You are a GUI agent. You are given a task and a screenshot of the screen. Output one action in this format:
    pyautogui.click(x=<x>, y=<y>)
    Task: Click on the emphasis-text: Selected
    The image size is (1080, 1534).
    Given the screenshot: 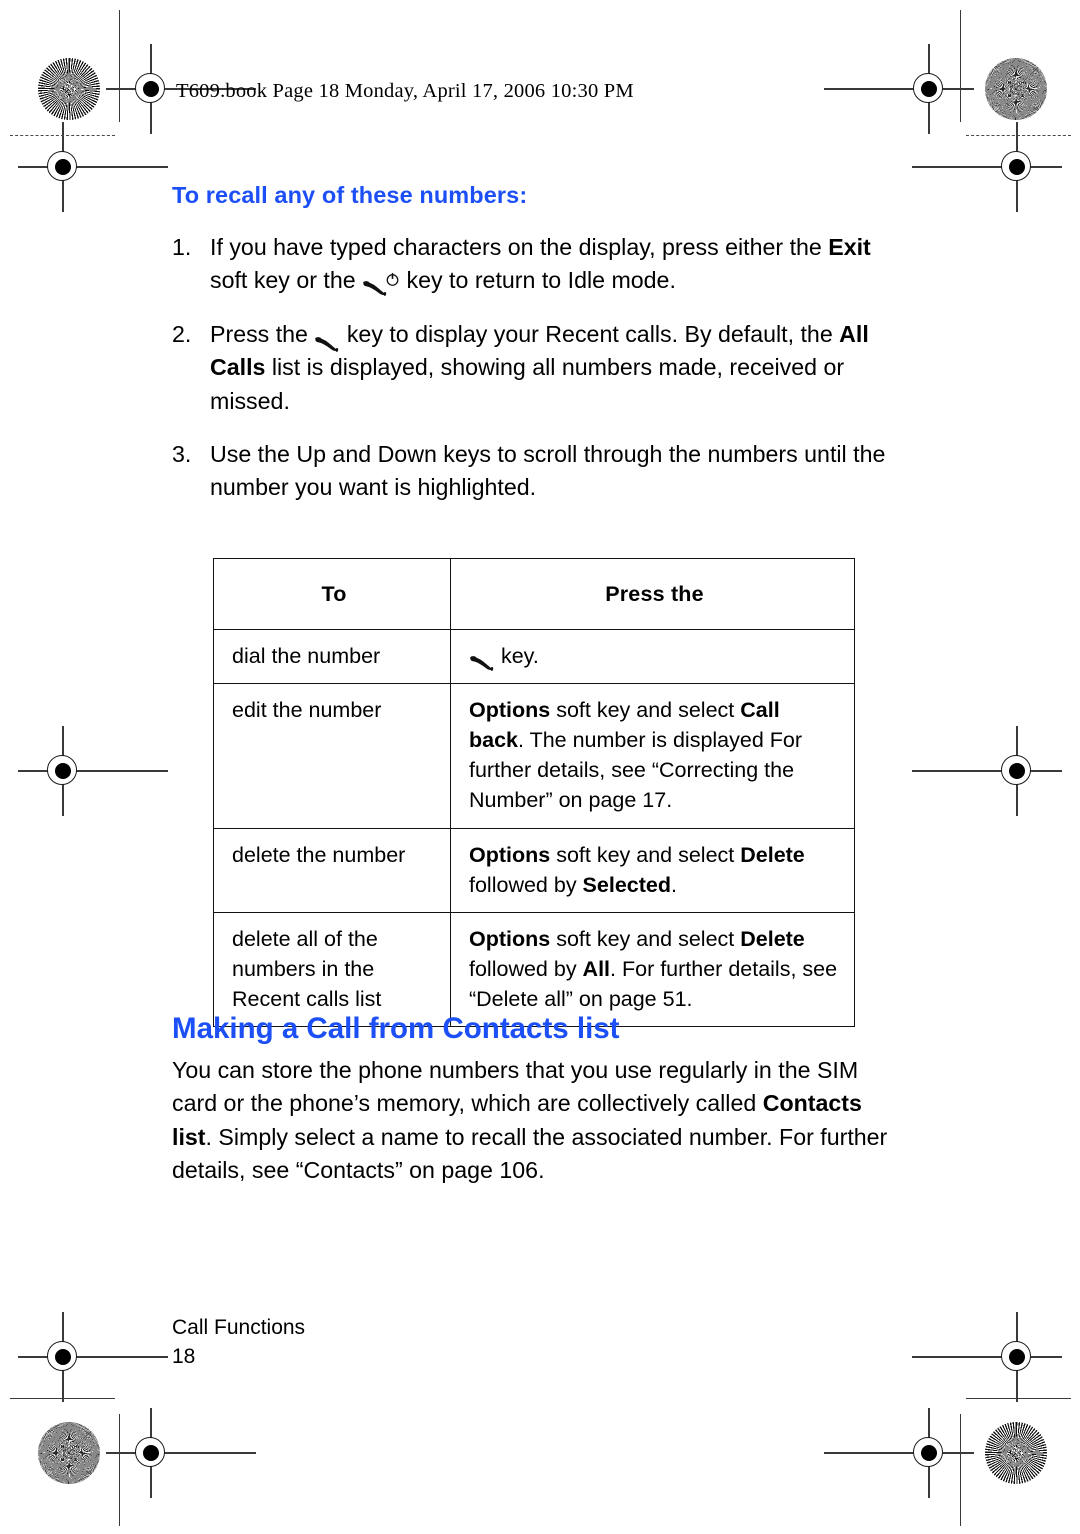 What is the action you would take?
    pyautogui.click(x=626, y=884)
    